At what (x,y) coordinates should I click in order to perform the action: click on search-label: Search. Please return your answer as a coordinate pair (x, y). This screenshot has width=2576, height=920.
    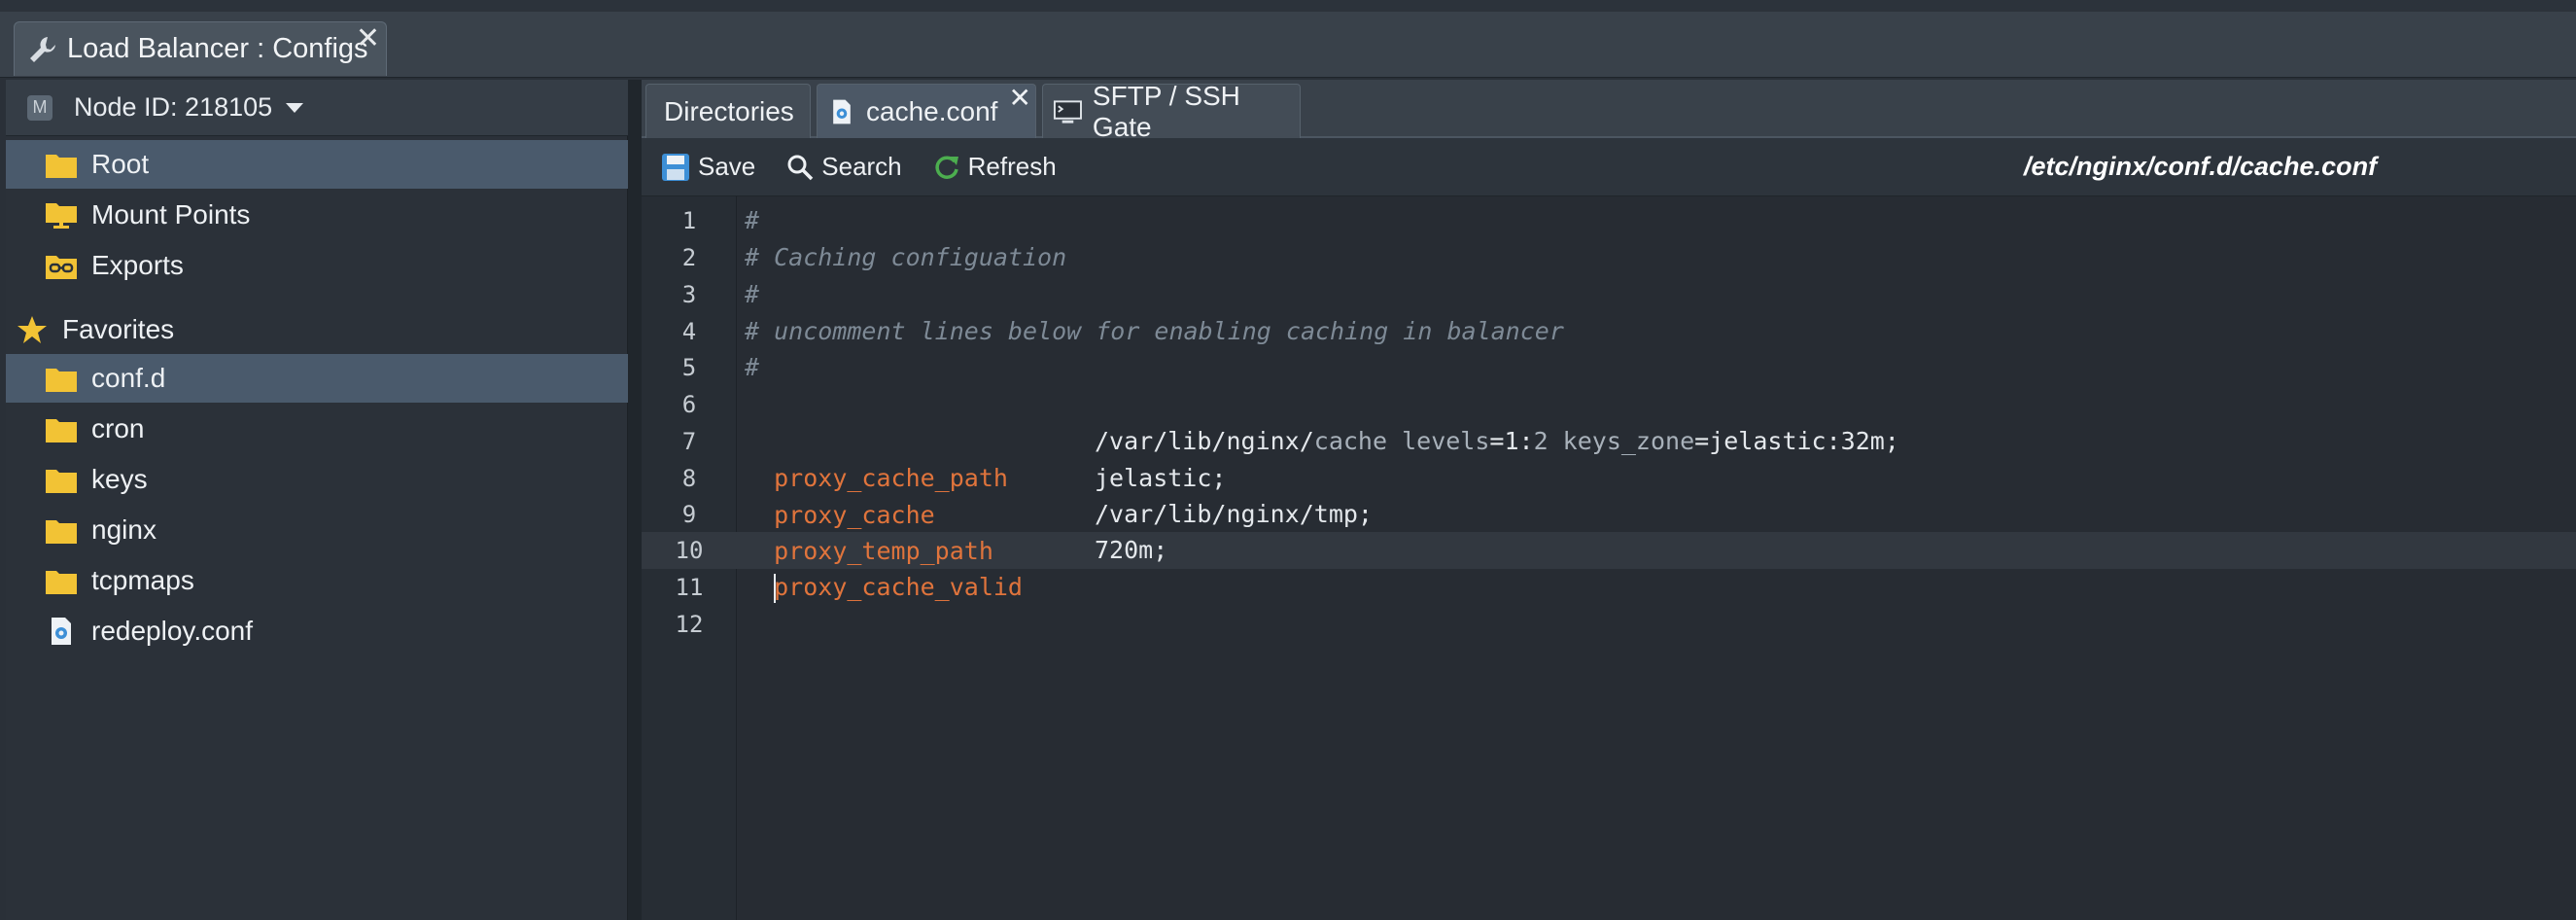
    Looking at the image, I should click on (861, 166).